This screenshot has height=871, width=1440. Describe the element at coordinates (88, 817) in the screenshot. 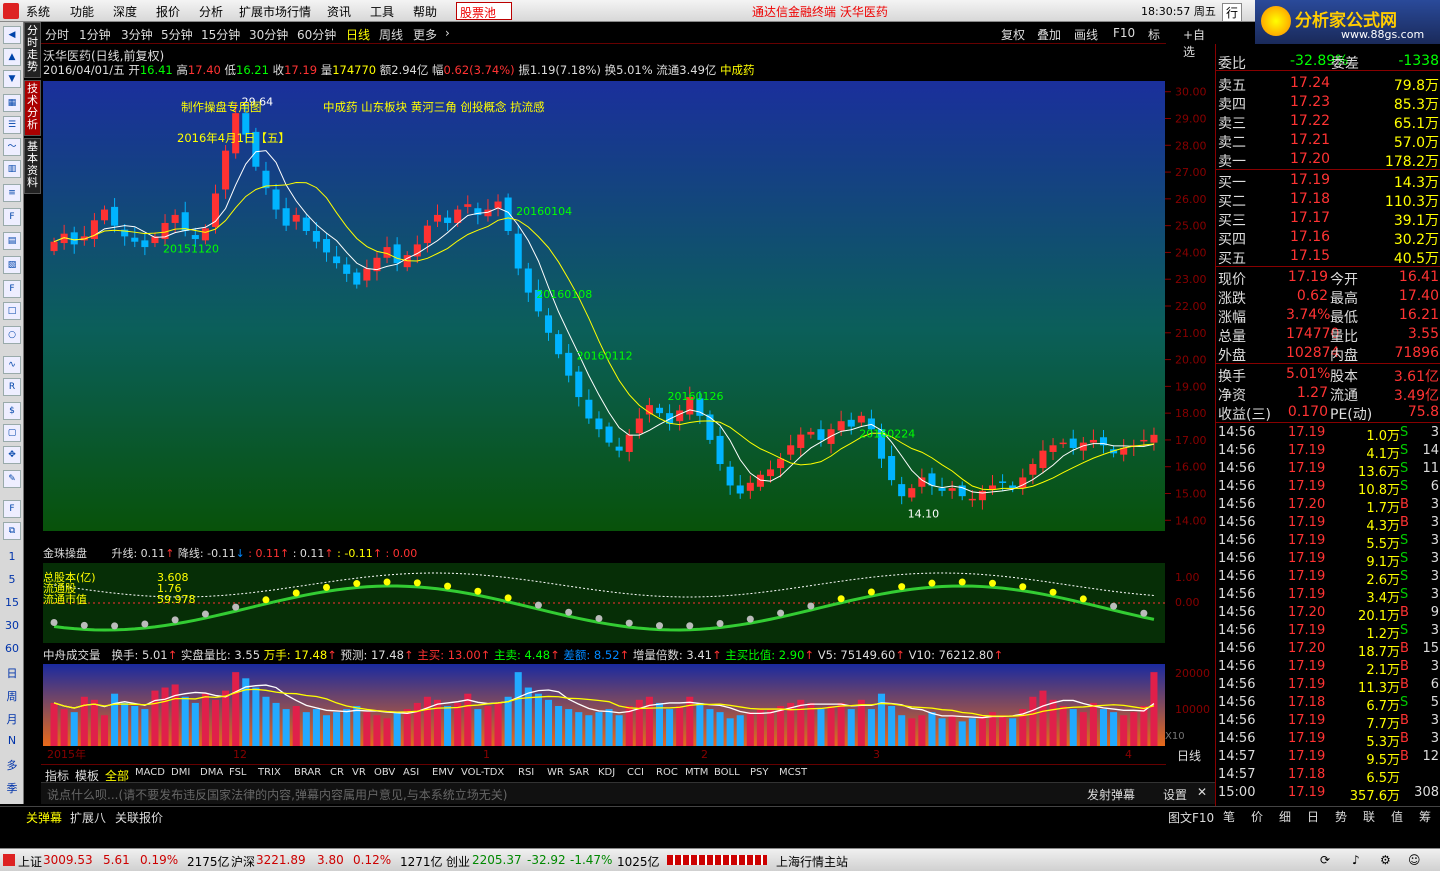

I see `extended-eight-button: 扩展八` at that location.